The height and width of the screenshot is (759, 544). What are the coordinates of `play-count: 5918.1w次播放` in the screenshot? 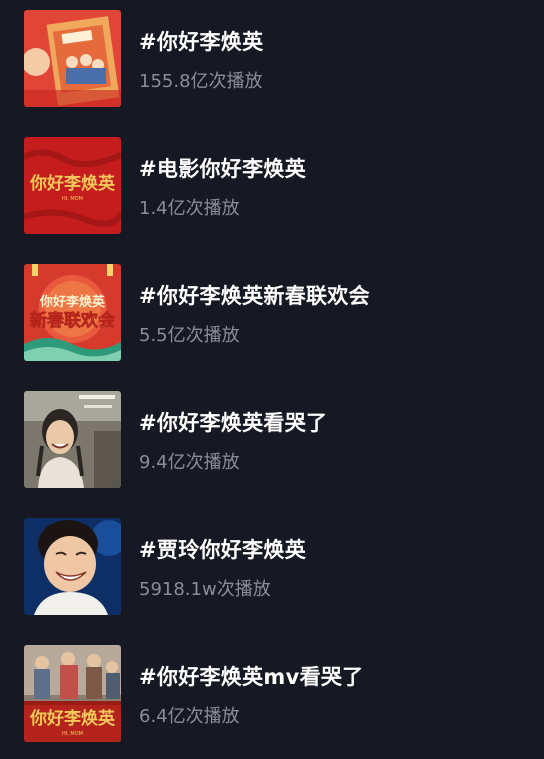 It's located at (205, 589).